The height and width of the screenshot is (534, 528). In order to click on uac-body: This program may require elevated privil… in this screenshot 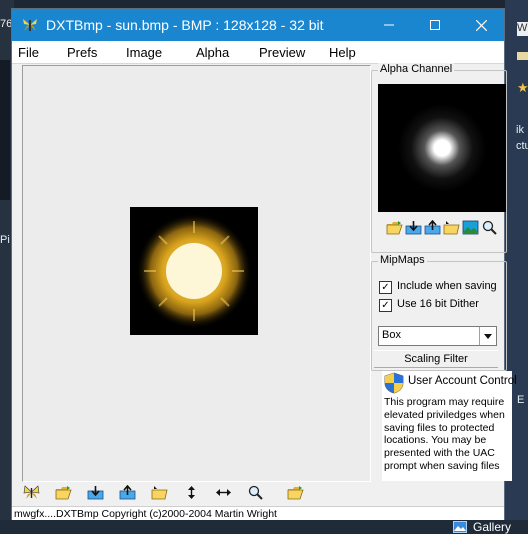, I will do `click(444, 434)`.